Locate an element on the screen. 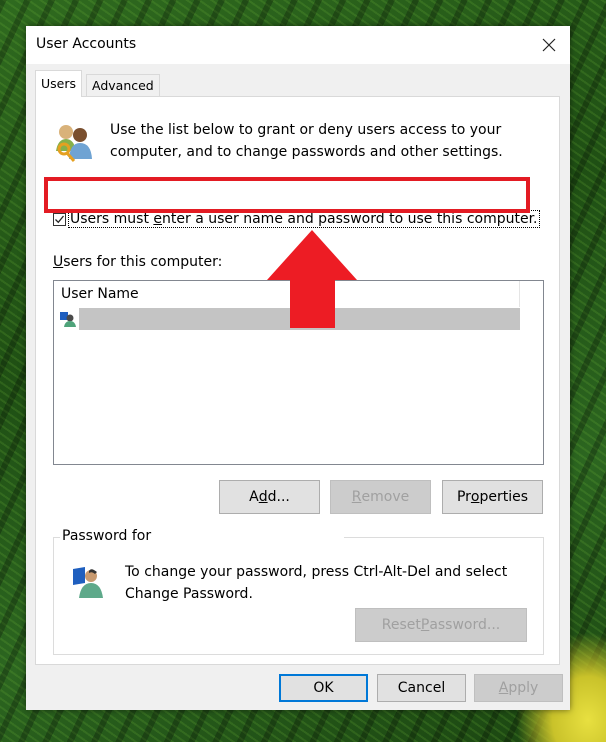 The width and height of the screenshot is (606, 742). close-icon is located at coordinates (549, 45).